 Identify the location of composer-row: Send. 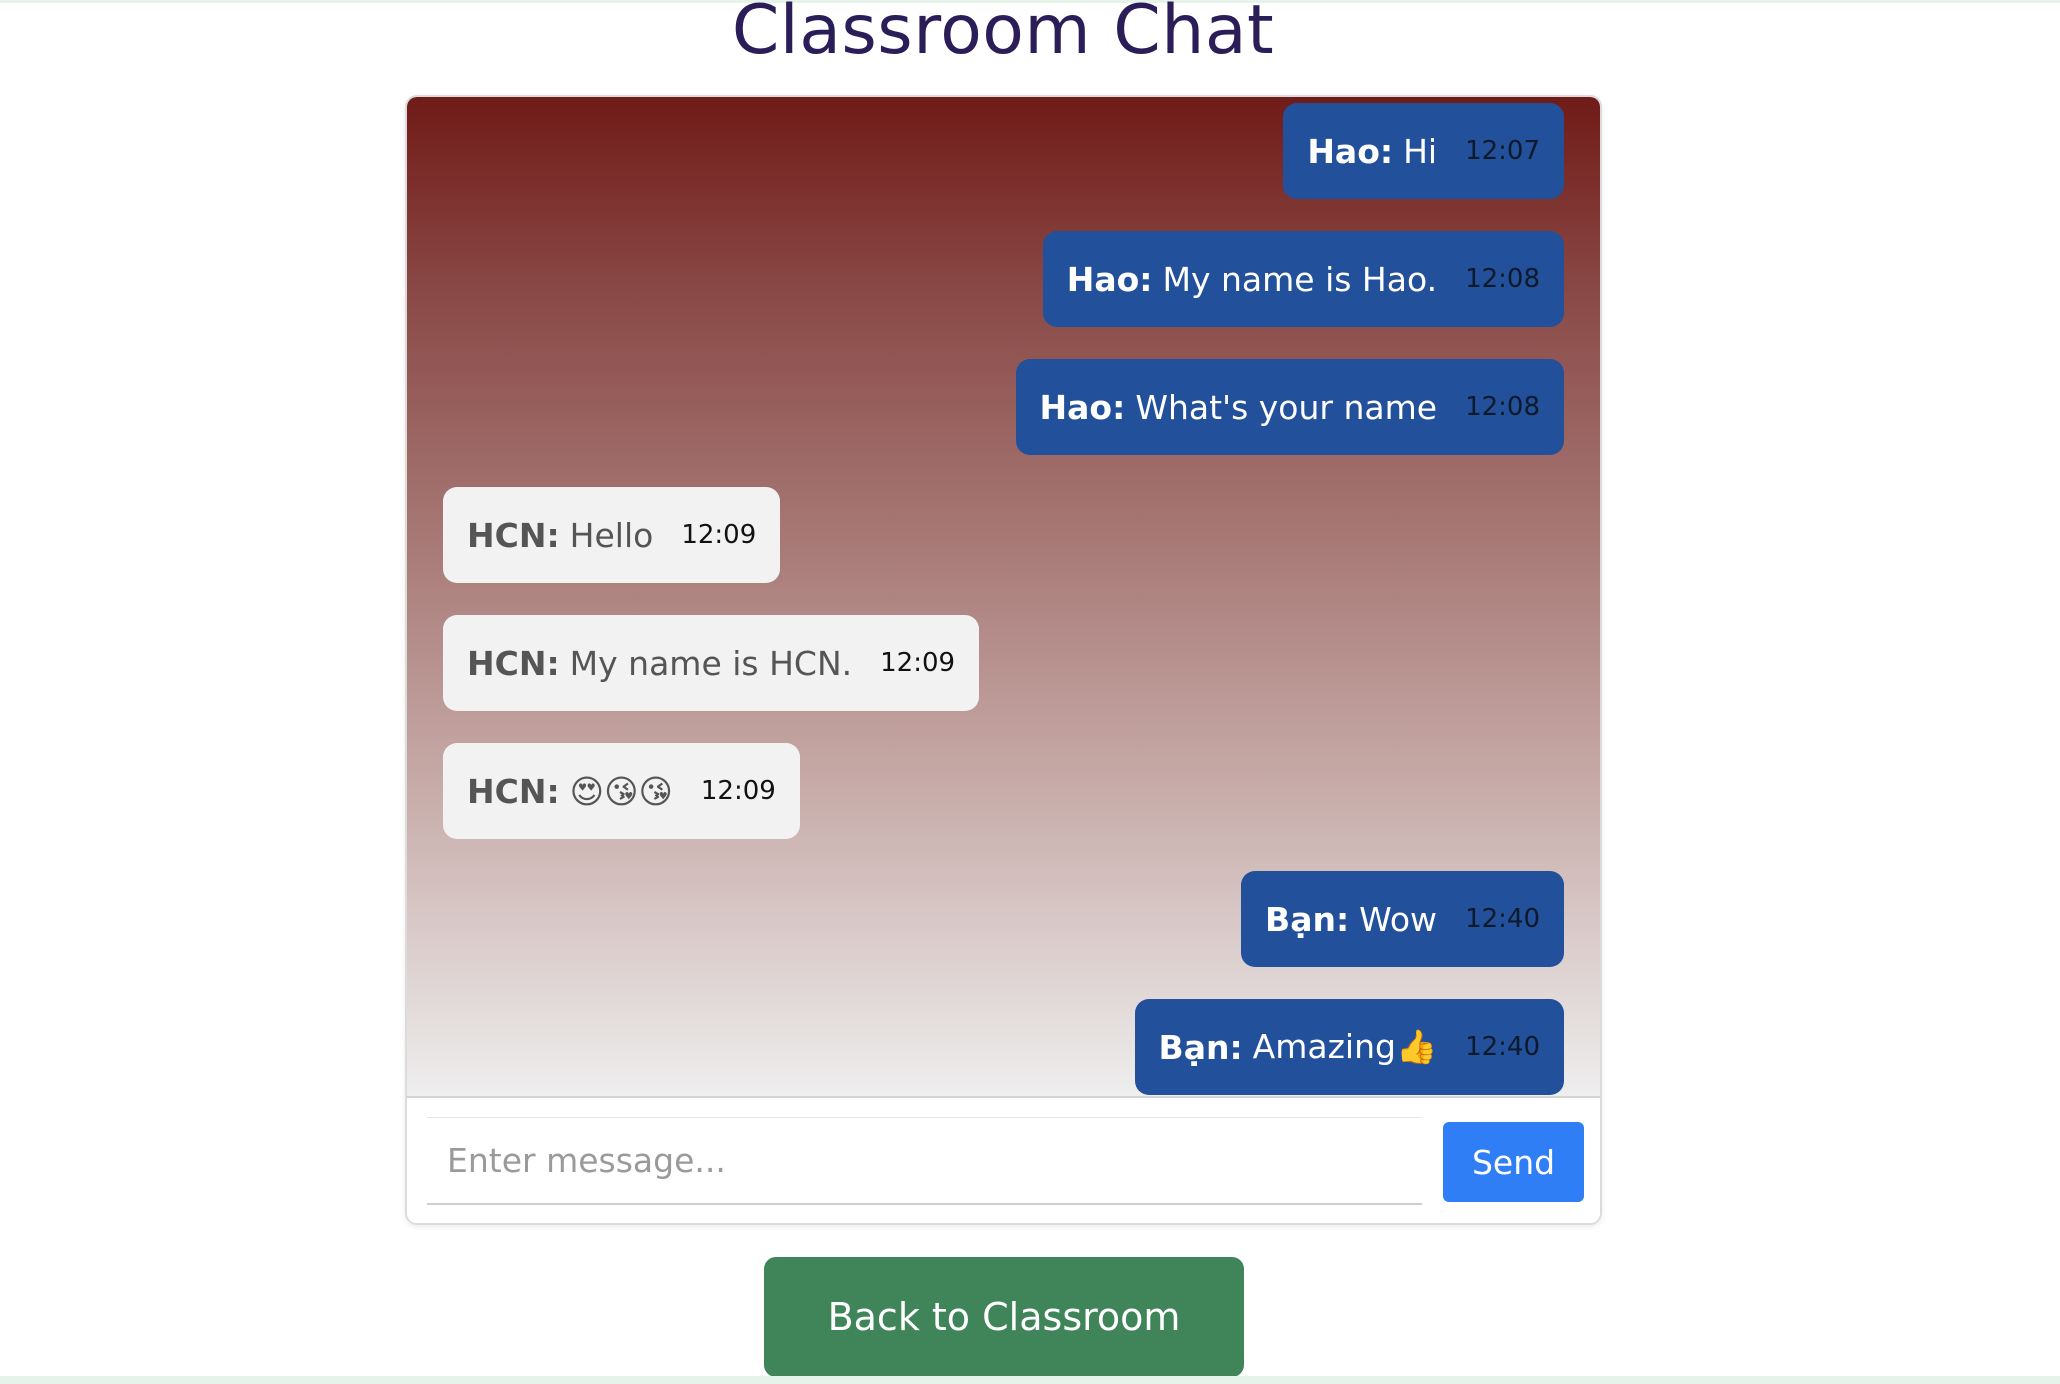
(1003, 1160).